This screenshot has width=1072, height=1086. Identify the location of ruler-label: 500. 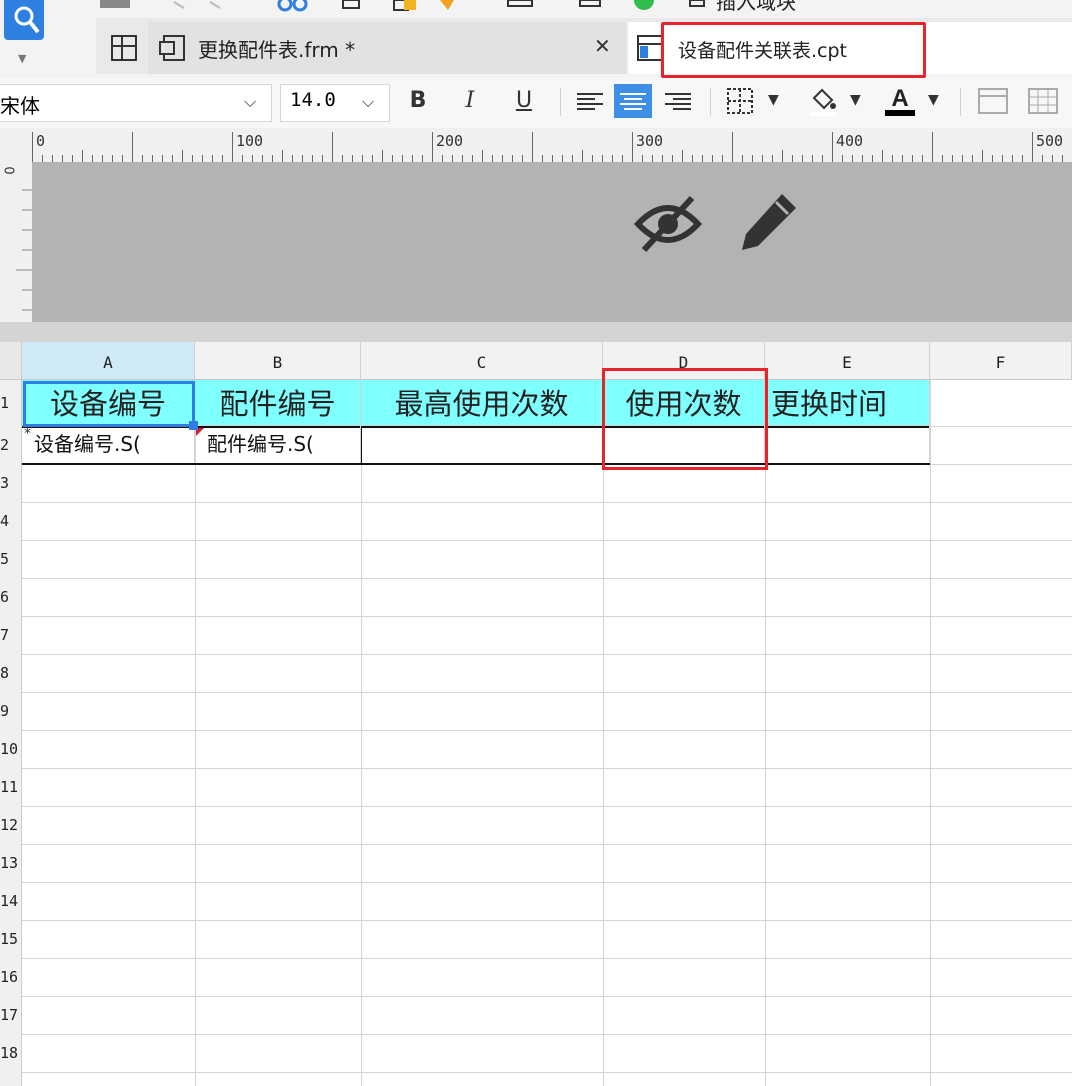
(1050, 141).